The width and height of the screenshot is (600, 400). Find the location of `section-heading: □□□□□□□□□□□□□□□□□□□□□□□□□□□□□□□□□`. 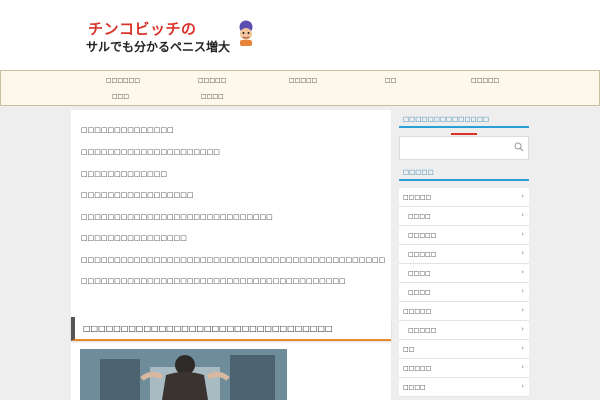

section-heading: □□□□□□□□□□□□□□□□□□□□□□□□□□□□□□□□□ is located at coordinates (231, 329).